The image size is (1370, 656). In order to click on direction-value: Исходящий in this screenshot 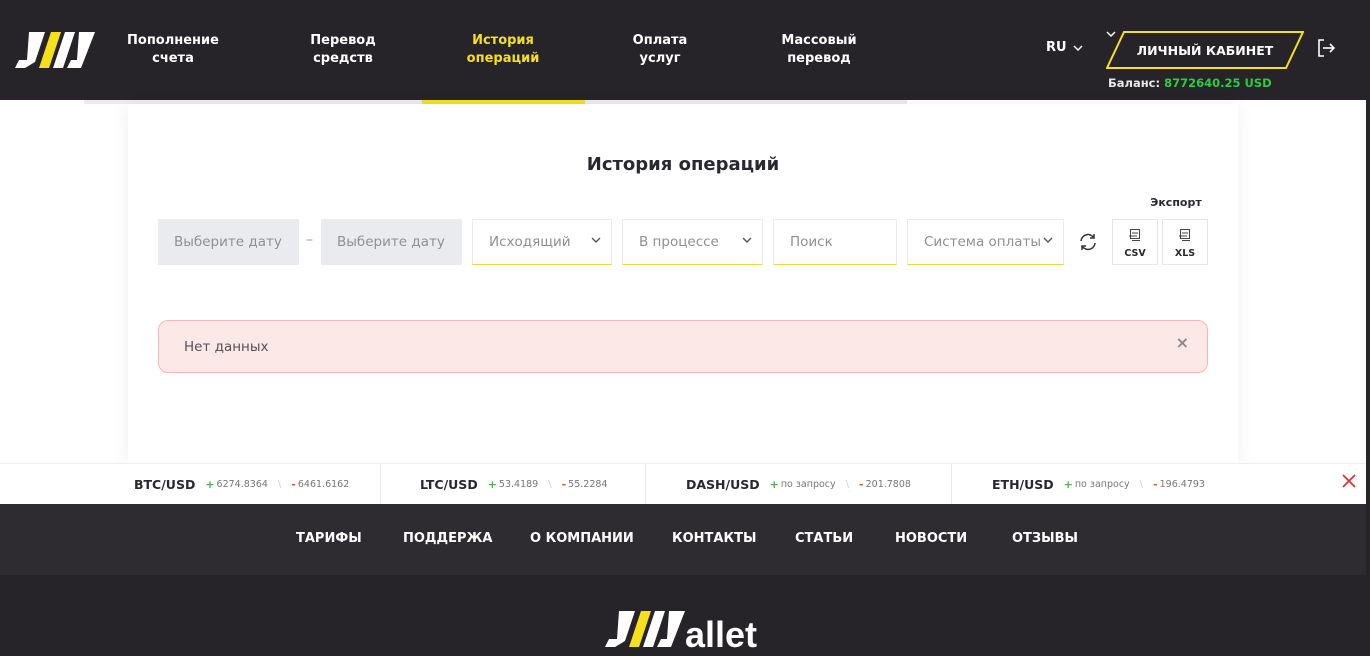, I will do `click(530, 242)`.